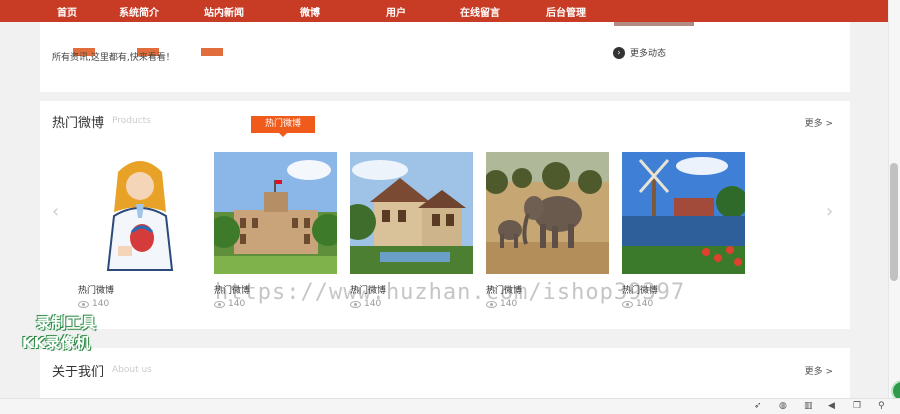 This screenshot has height=414, width=900. Describe the element at coordinates (444, 11) in the screenshot. I see `top-nav: 首页 系统简介 站内新闻 微博 用户 在线留言 后台管理` at that location.